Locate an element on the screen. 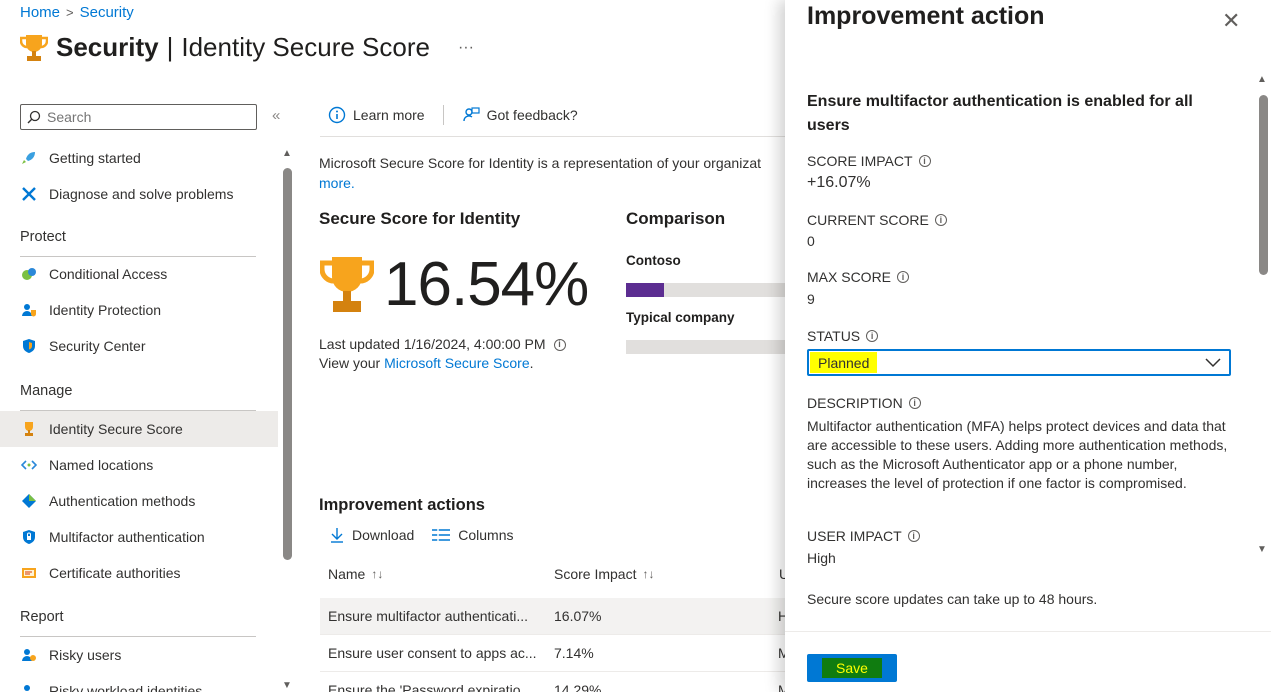  breadcrumb-home: Home is located at coordinates (40, 12).